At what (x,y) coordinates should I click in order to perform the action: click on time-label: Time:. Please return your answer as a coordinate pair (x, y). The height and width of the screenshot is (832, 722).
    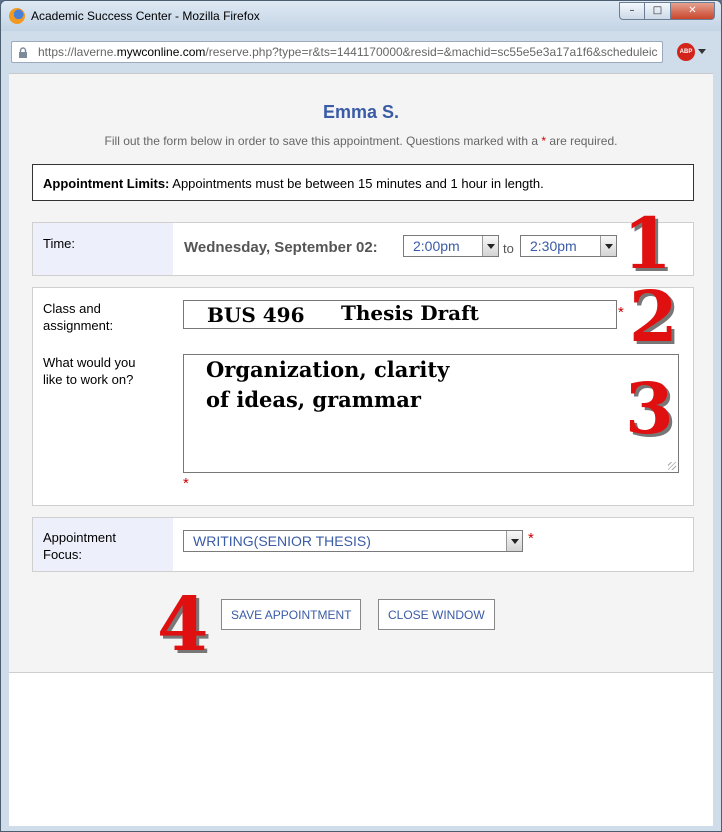
    Looking at the image, I should click on (59, 243).